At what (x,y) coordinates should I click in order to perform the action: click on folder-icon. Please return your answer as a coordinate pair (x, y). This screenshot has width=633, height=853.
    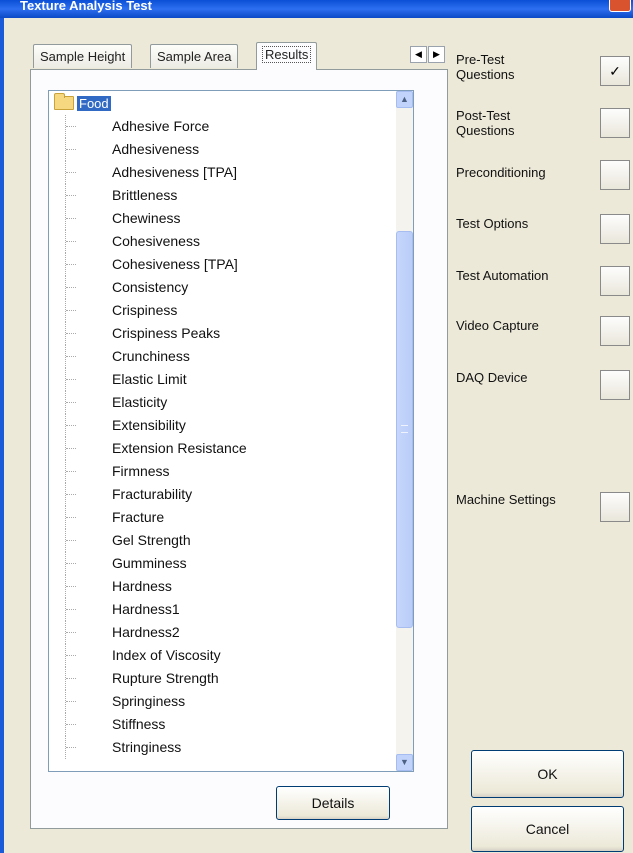
    Looking at the image, I should click on (64, 101).